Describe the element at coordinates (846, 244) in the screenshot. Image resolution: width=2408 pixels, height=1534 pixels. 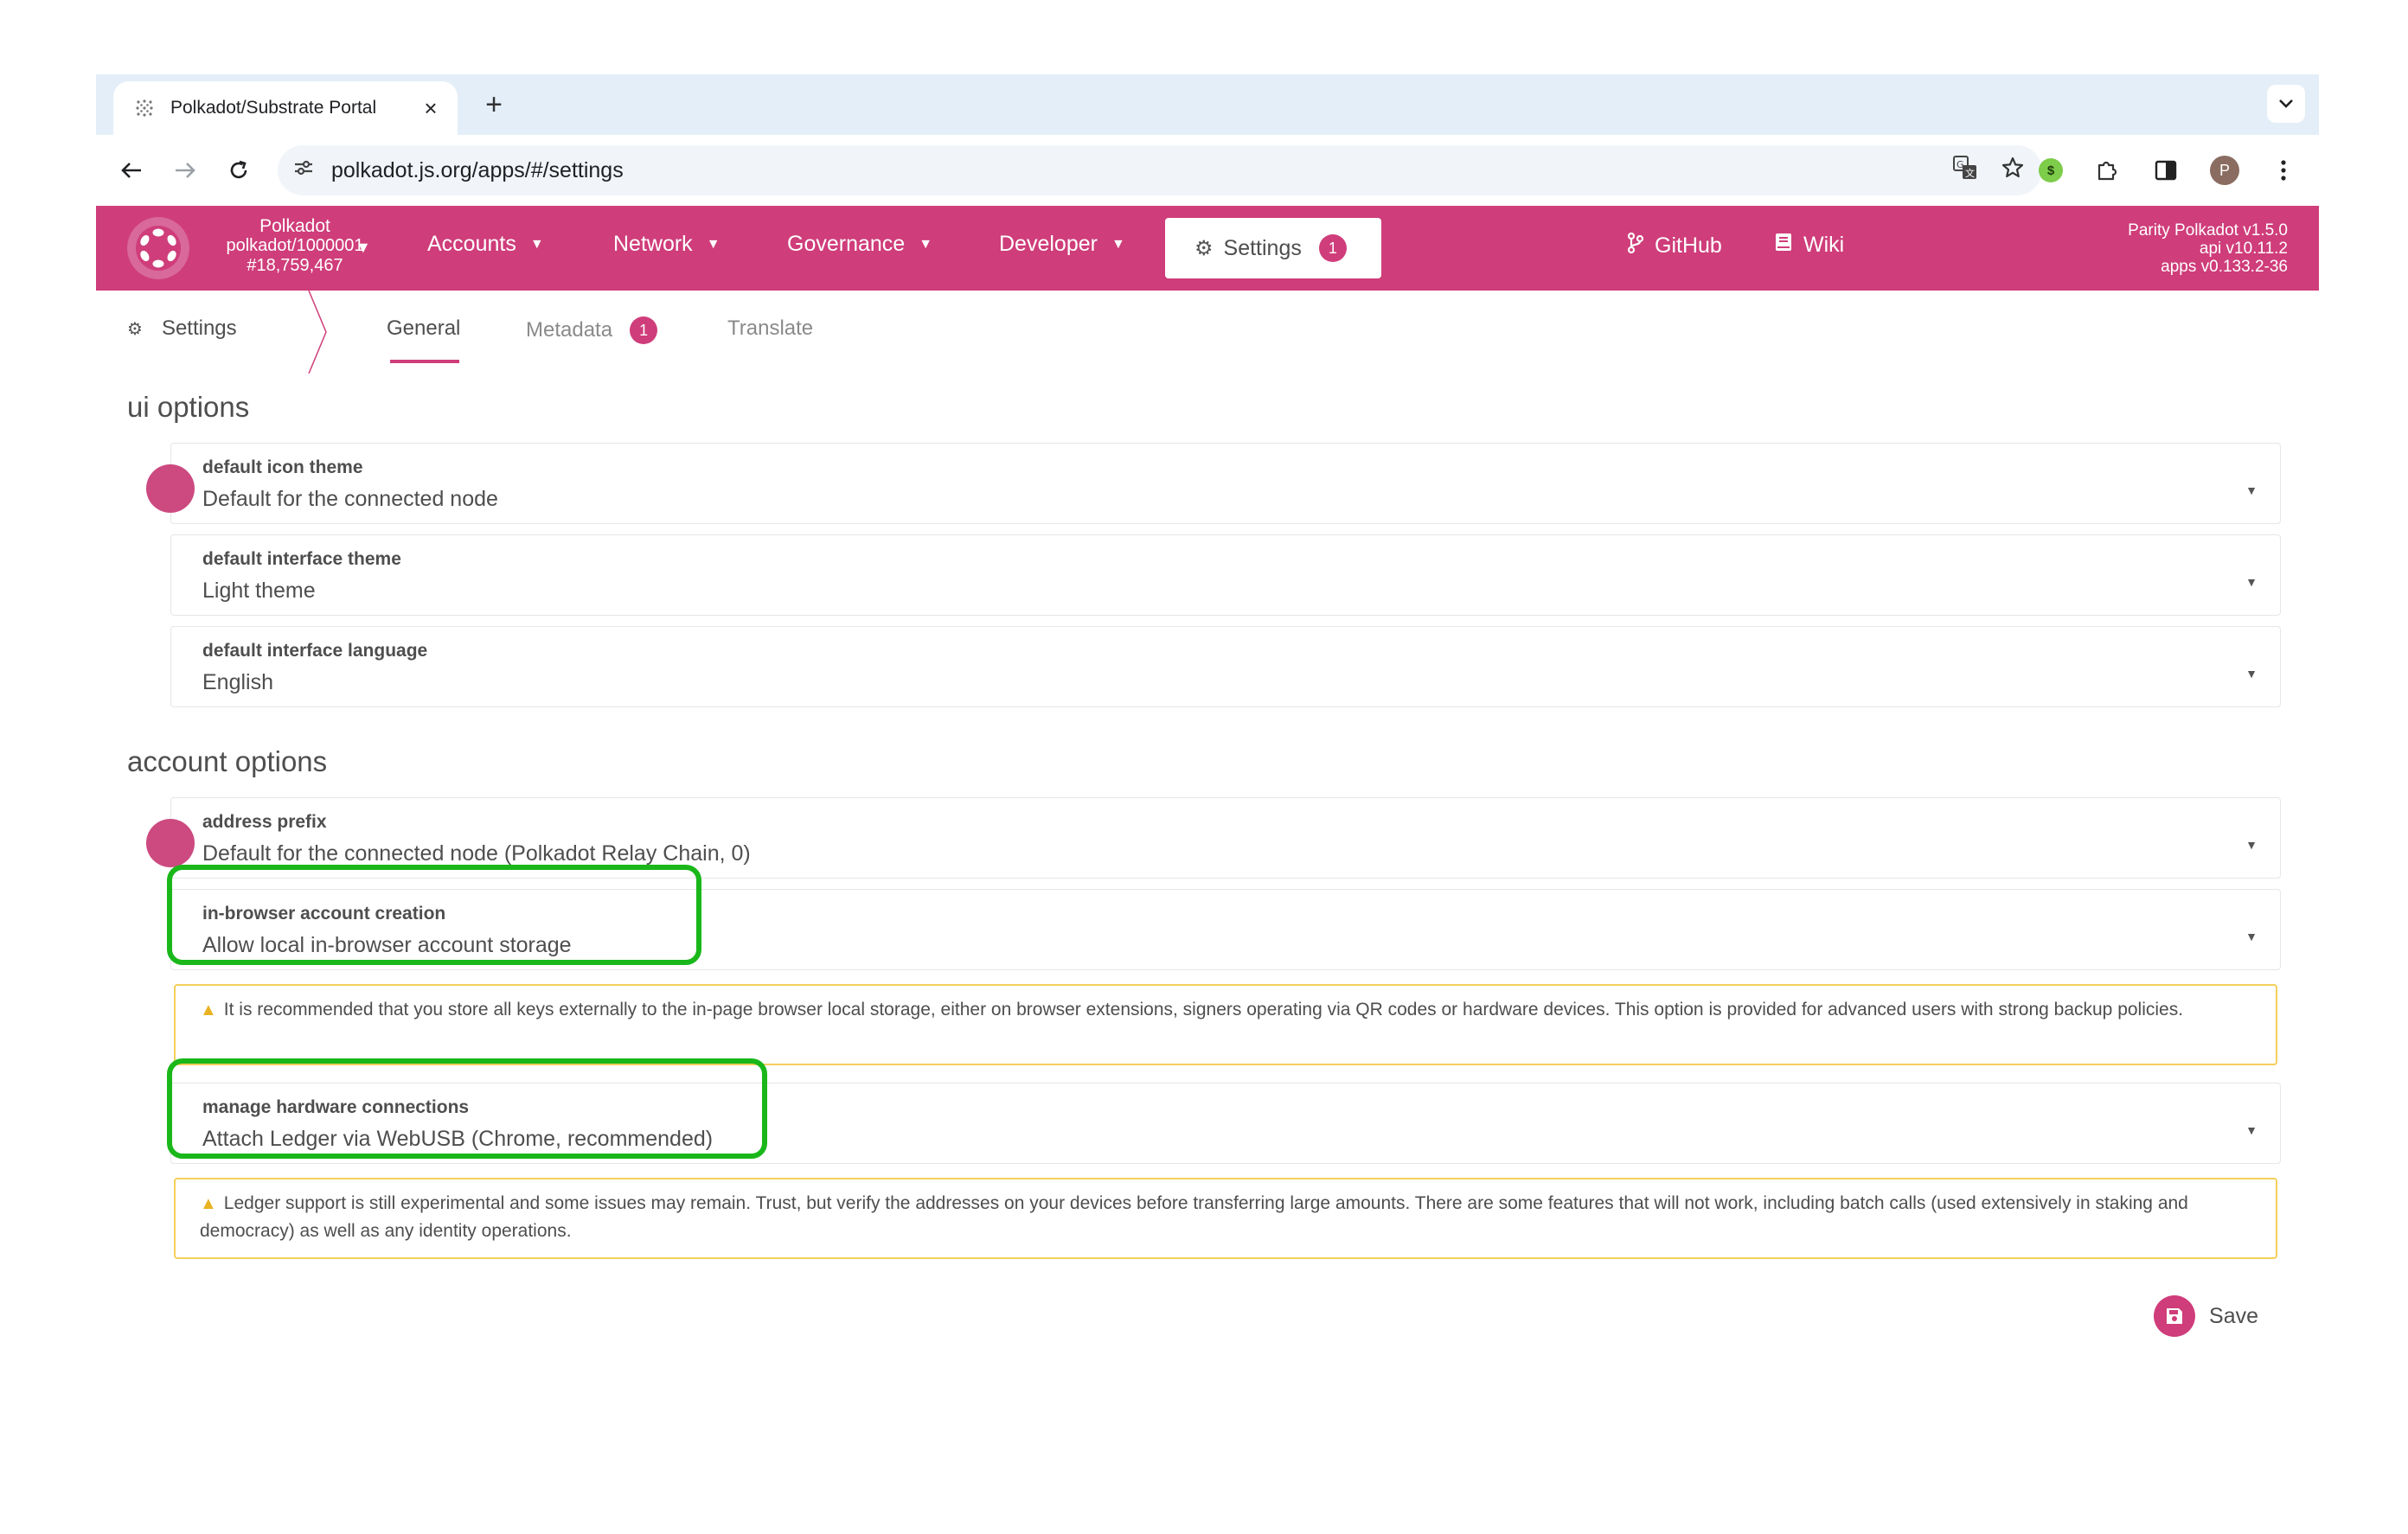
I see `menu-governance-label: Governance` at that location.